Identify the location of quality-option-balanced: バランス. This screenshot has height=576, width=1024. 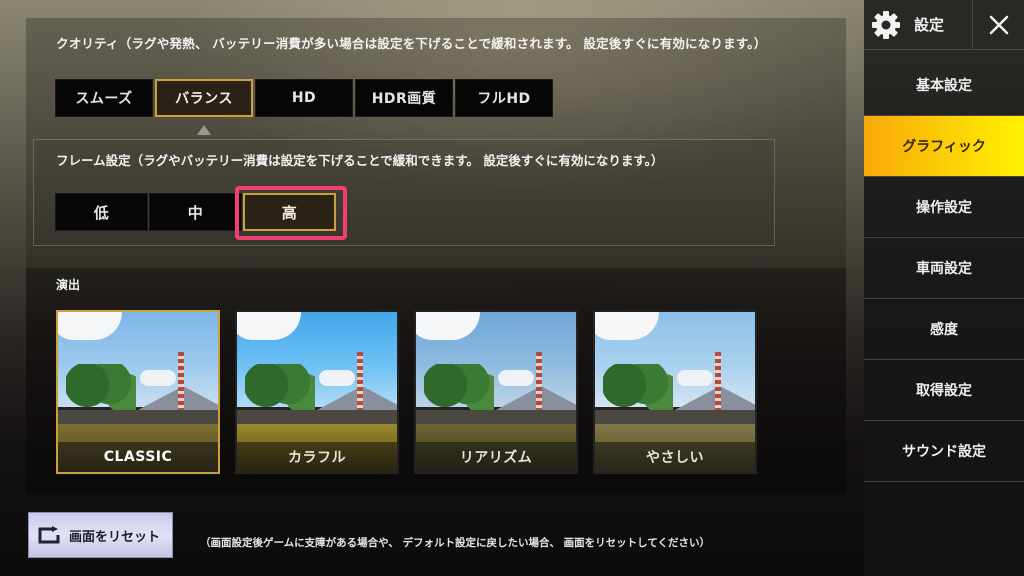
(204, 98).